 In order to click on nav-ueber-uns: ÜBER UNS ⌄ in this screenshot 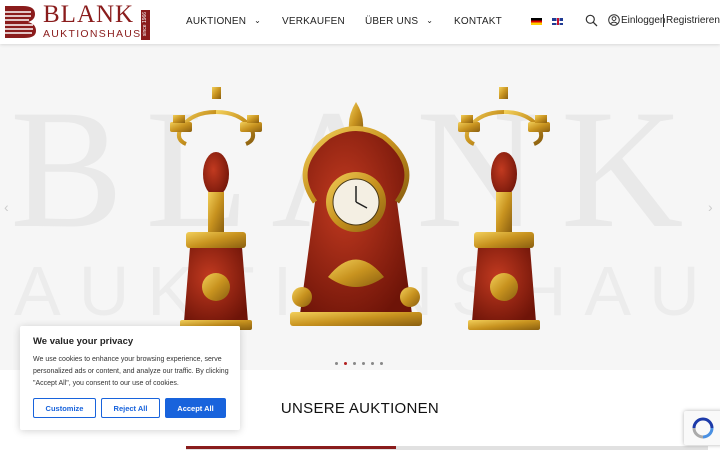, I will do `click(399, 21)`.